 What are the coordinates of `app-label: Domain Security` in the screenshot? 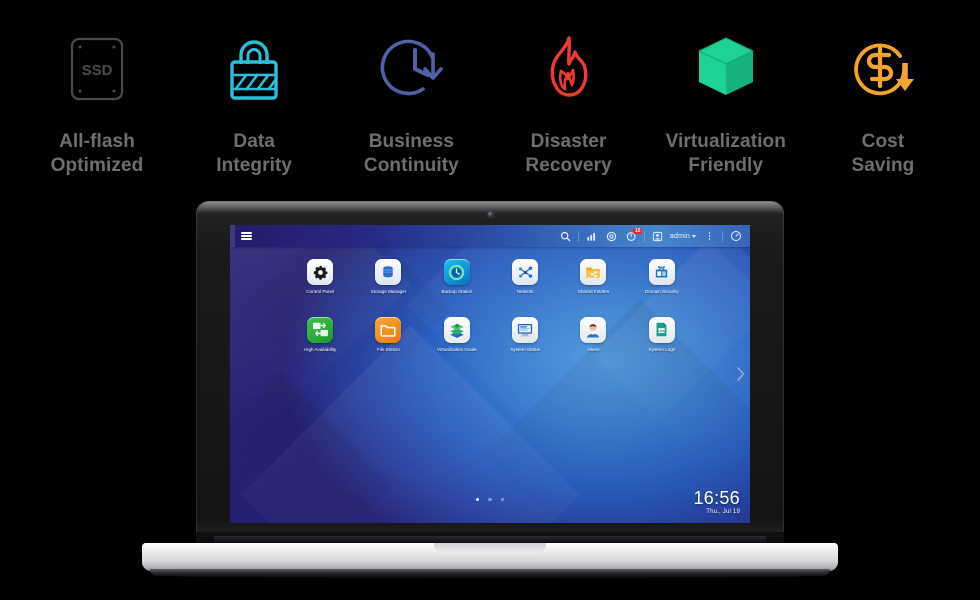 It's located at (661, 291).